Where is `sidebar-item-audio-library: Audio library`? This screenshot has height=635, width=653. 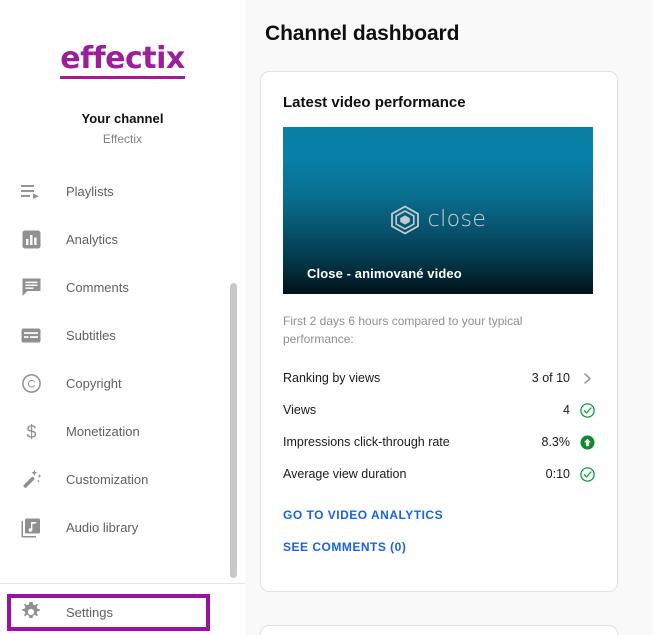 sidebar-item-audio-library: Audio library is located at coordinates (122, 528).